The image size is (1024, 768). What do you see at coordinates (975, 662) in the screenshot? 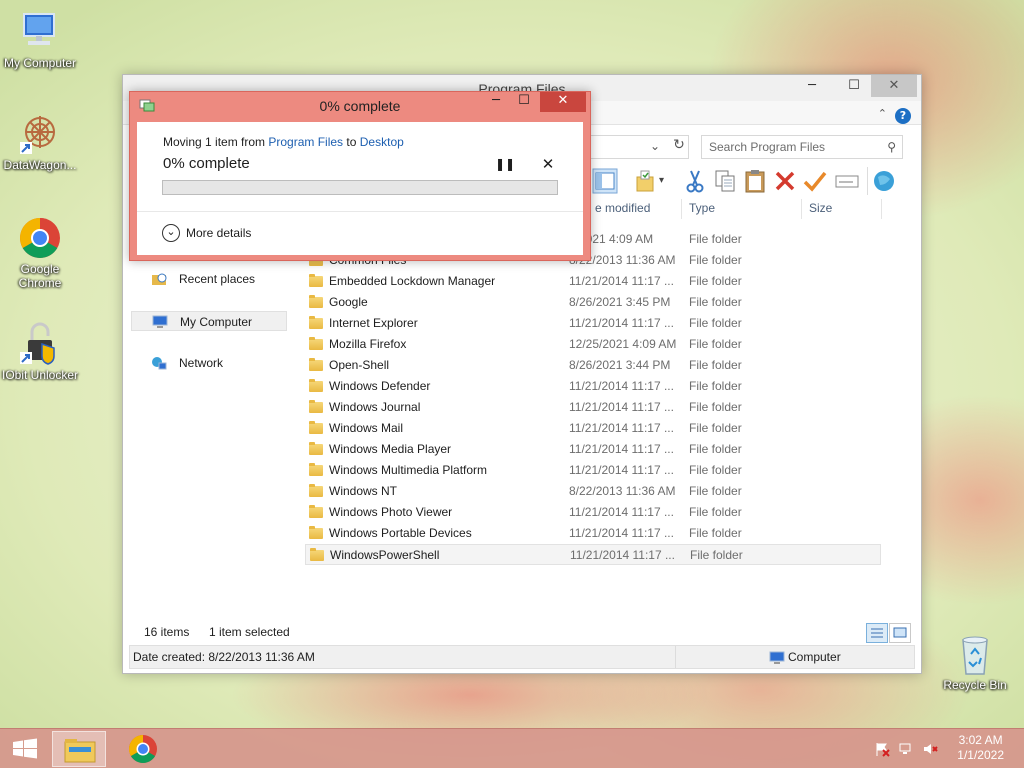
I see `desktop-icon-recycle-bin: Recycle Bin` at bounding box center [975, 662].